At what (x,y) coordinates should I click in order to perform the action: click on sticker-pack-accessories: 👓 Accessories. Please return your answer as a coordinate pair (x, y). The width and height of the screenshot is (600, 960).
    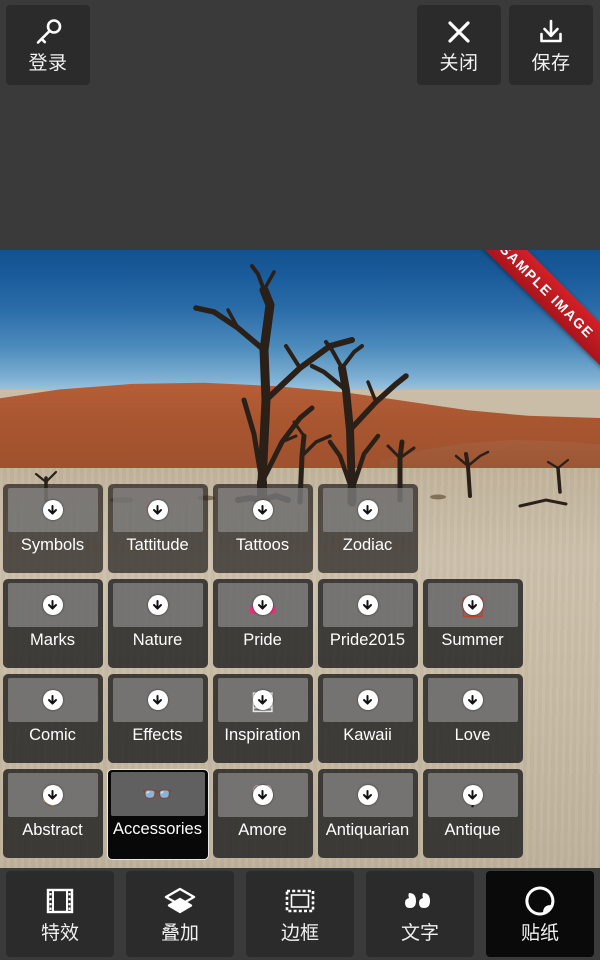
    Looking at the image, I should click on (157, 814).